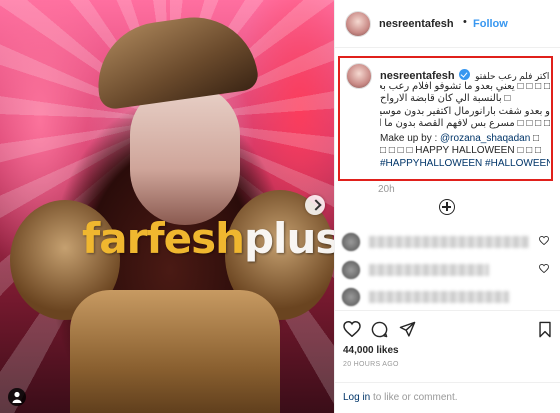  What do you see at coordinates (512, 76) in the screenshot?
I see `caption-line-1: شو اكتر فلم رعب حلفتو` at bounding box center [512, 76].